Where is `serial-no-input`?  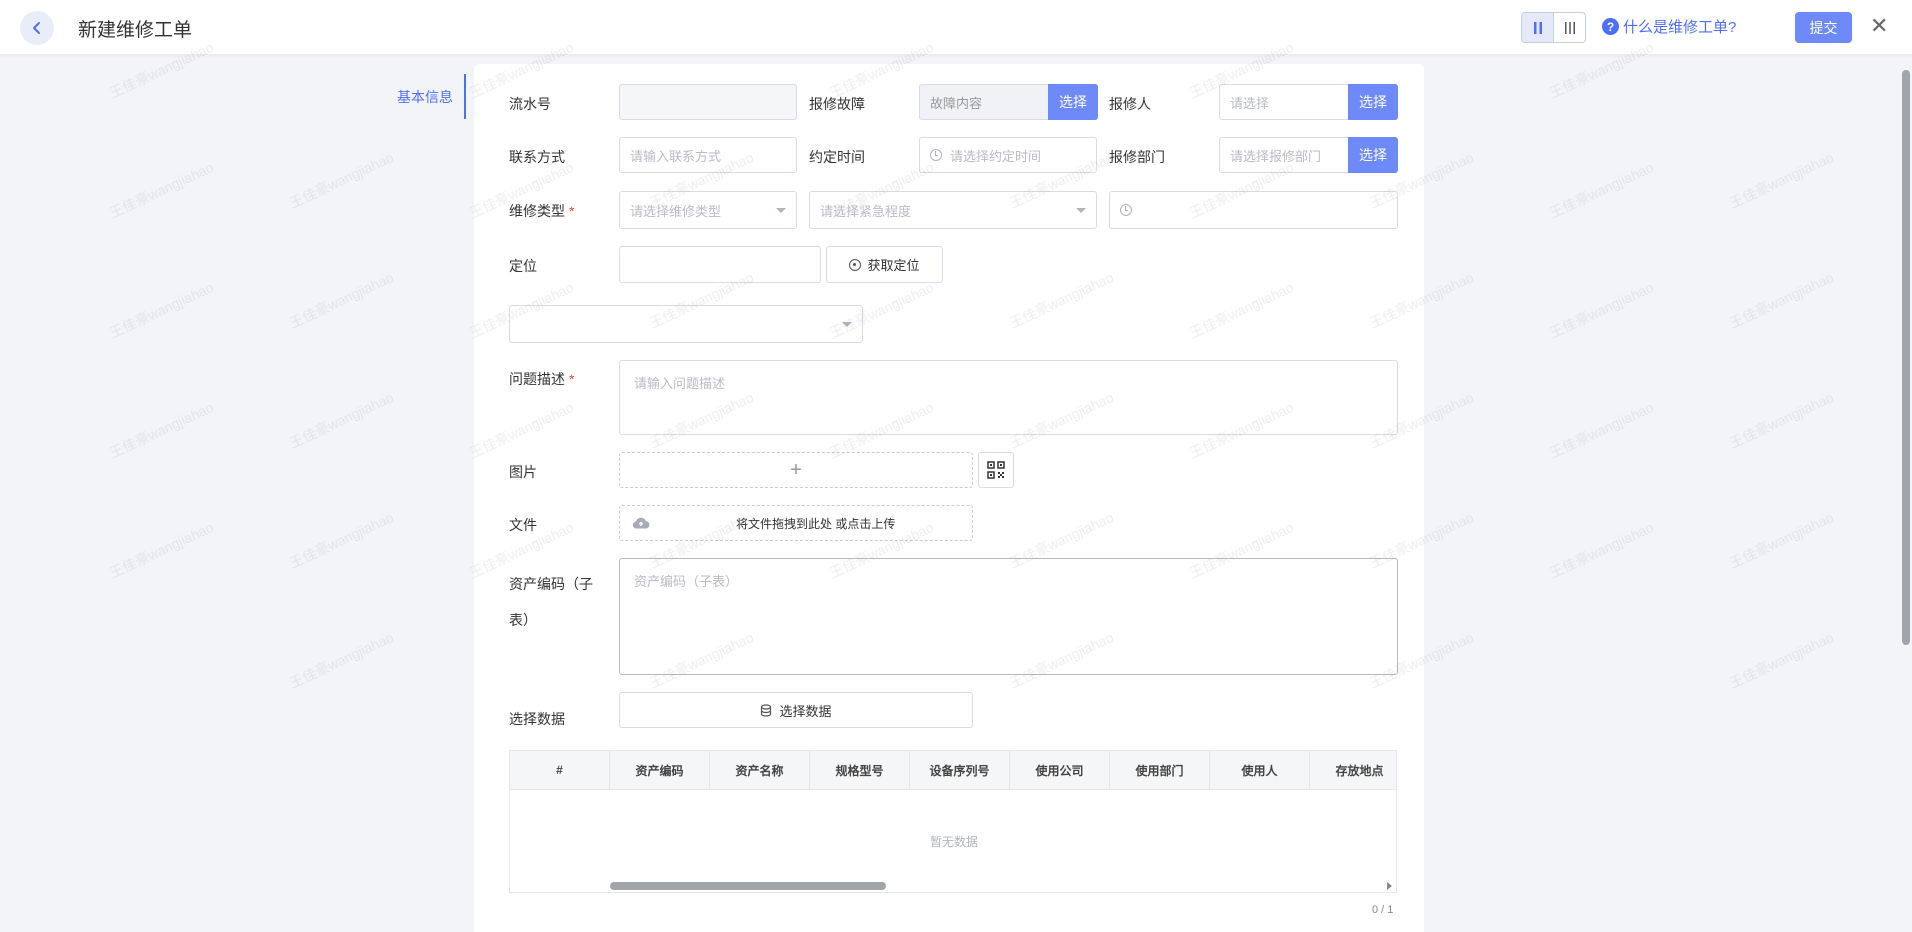
serial-no-input is located at coordinates (708, 102).